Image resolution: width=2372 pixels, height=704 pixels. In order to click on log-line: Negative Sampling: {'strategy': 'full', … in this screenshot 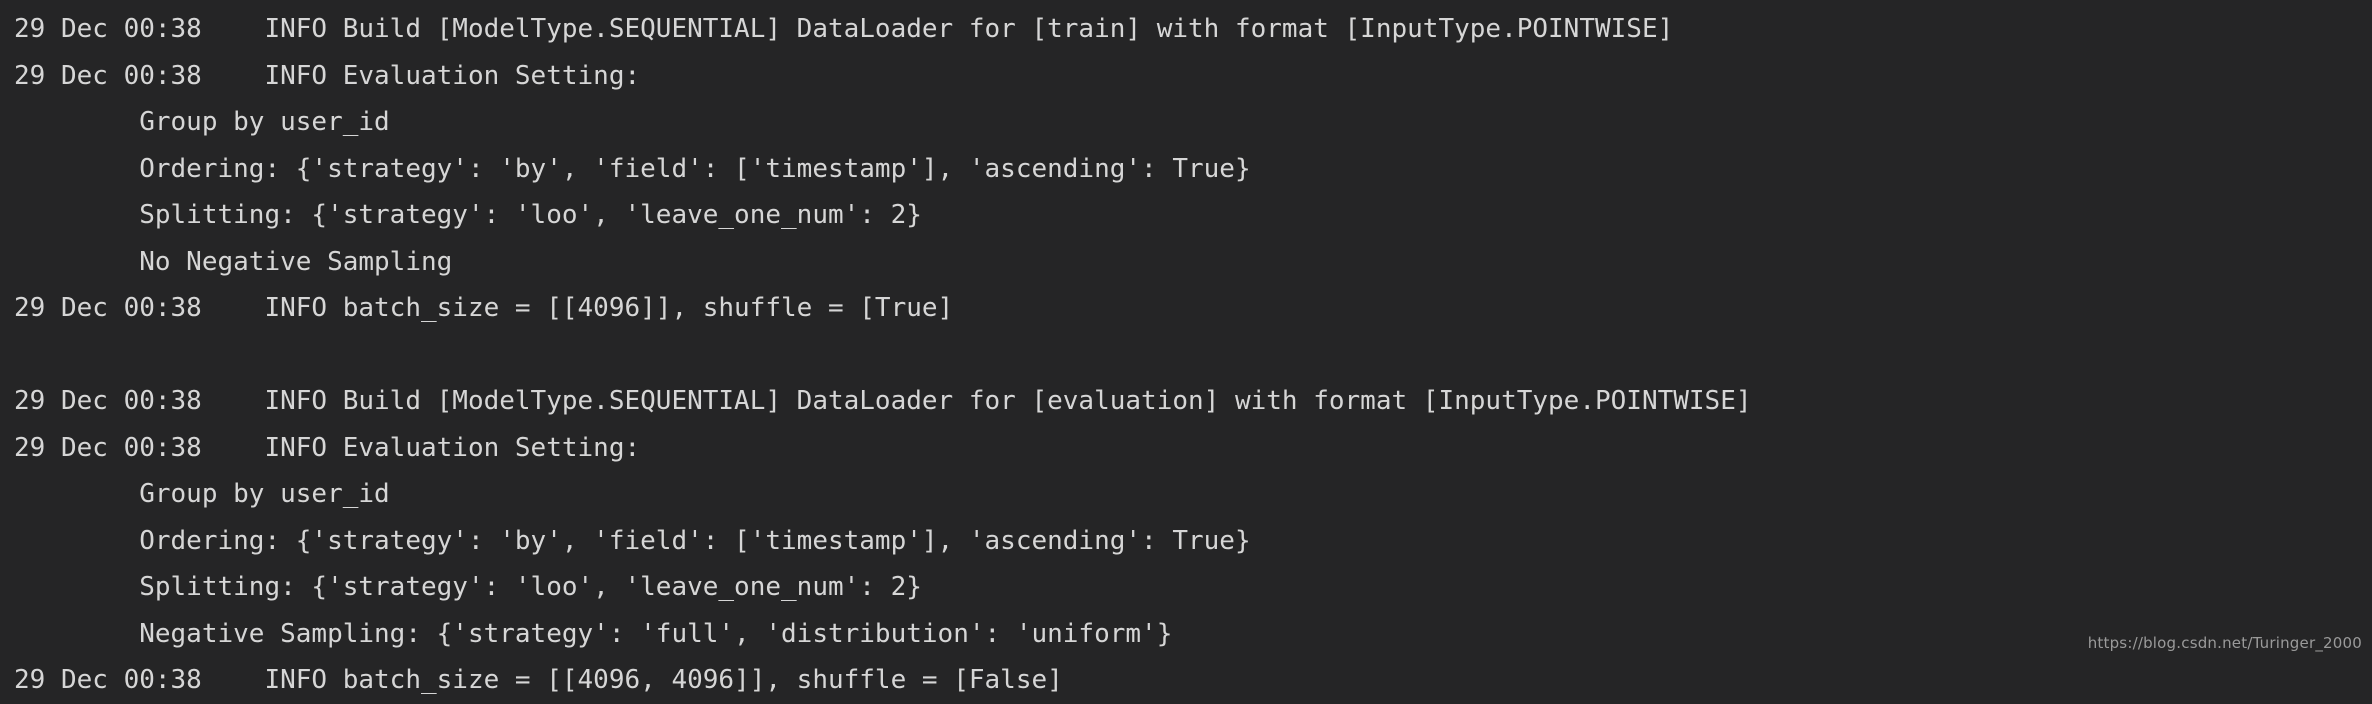, I will do `click(593, 633)`.